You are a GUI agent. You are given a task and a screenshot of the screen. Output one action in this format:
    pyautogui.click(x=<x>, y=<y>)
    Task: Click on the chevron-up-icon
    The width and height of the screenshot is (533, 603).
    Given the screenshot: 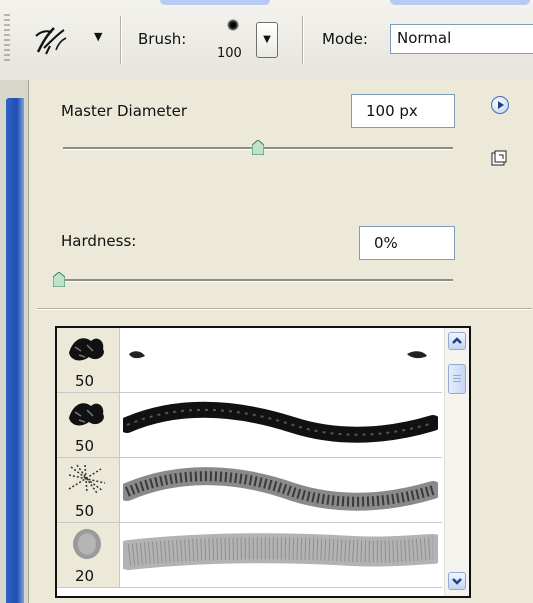 What is the action you would take?
    pyautogui.click(x=457, y=340)
    